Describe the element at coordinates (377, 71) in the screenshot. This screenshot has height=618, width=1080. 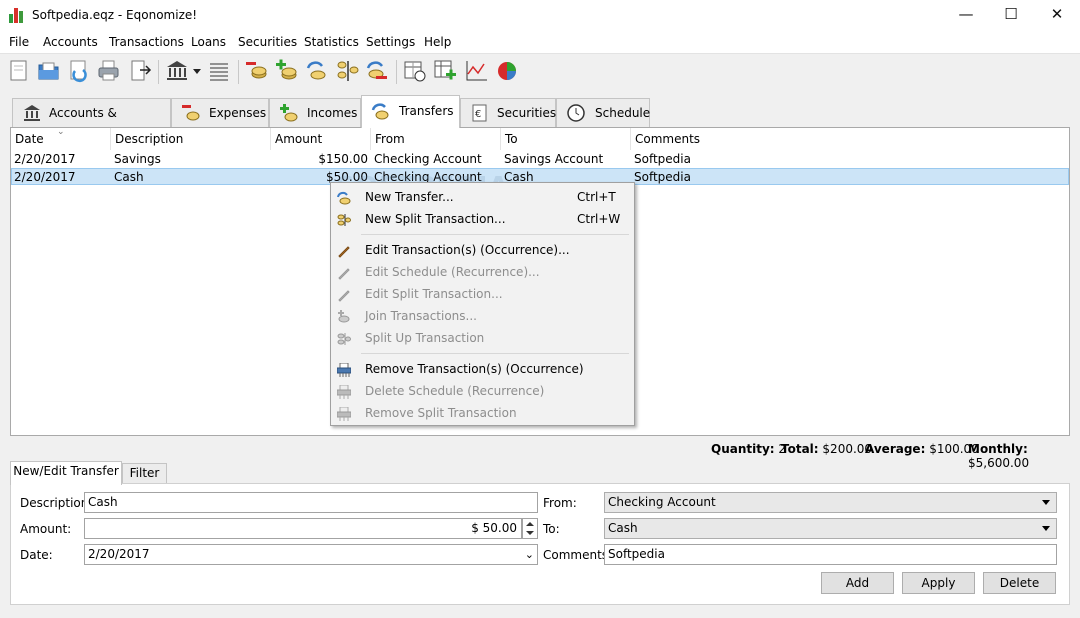
I see `edit-transfer-icon` at that location.